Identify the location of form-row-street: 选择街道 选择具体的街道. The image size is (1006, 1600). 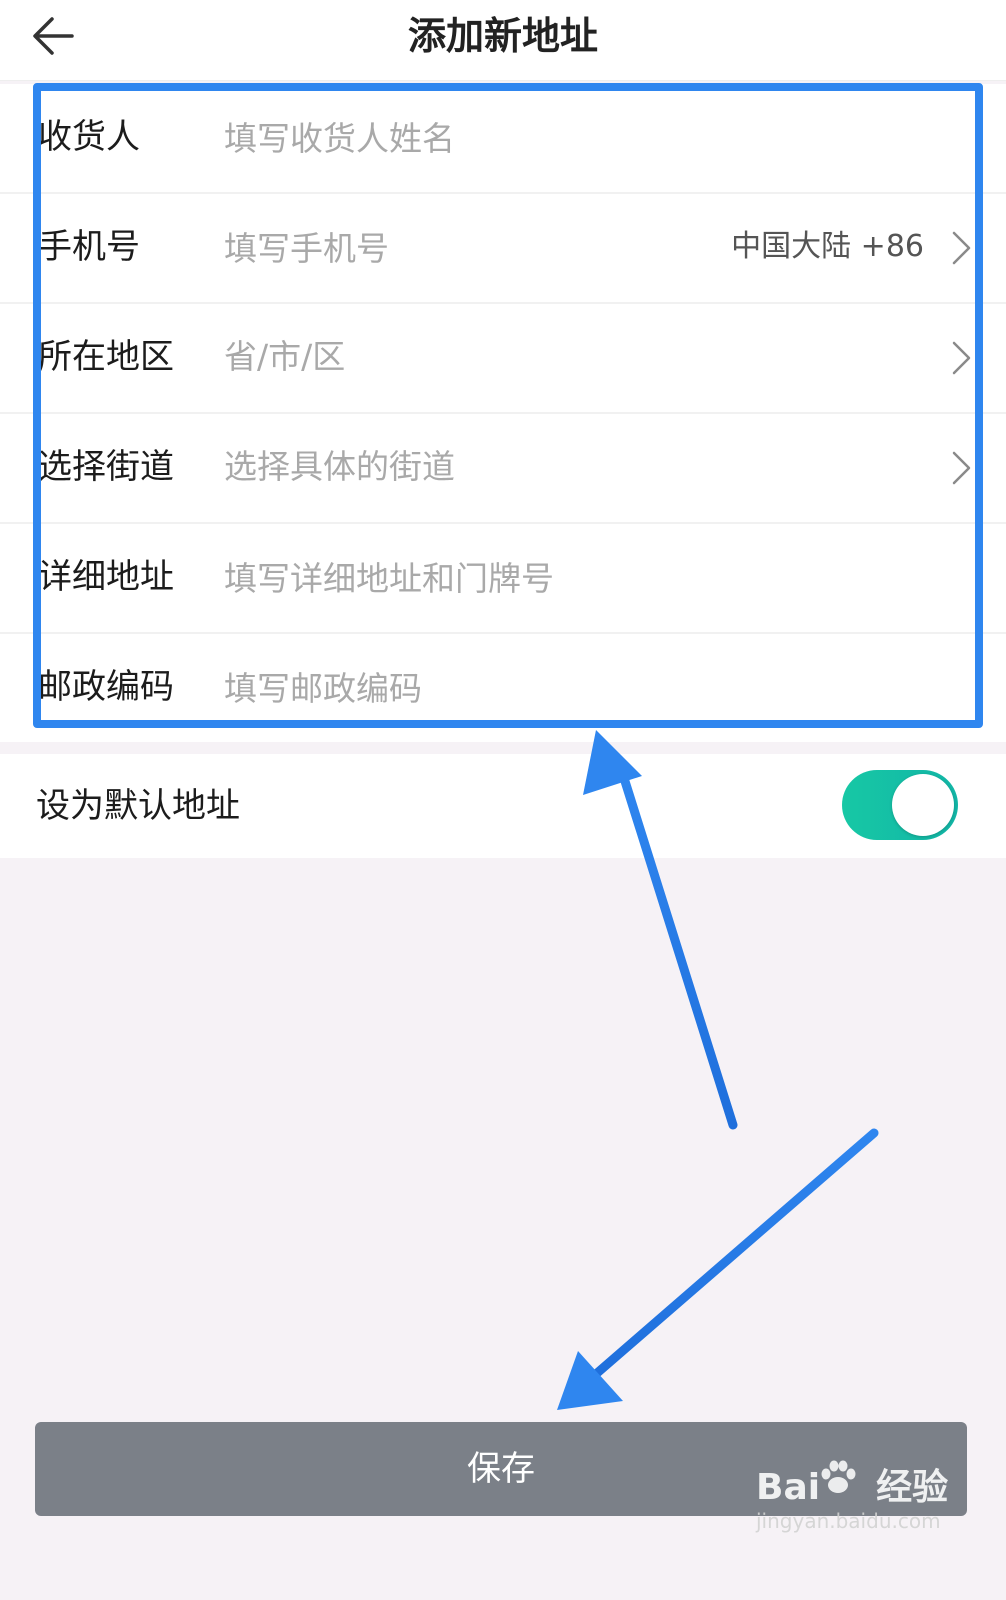
(503, 469).